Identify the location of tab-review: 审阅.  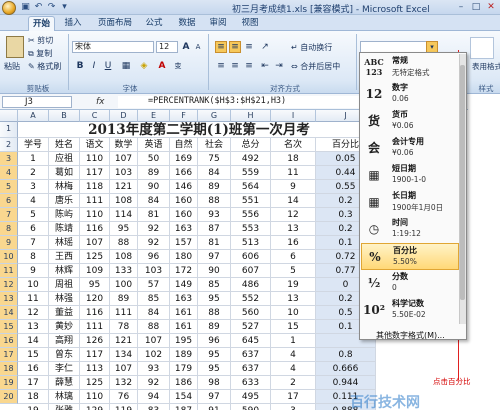
(218, 23).